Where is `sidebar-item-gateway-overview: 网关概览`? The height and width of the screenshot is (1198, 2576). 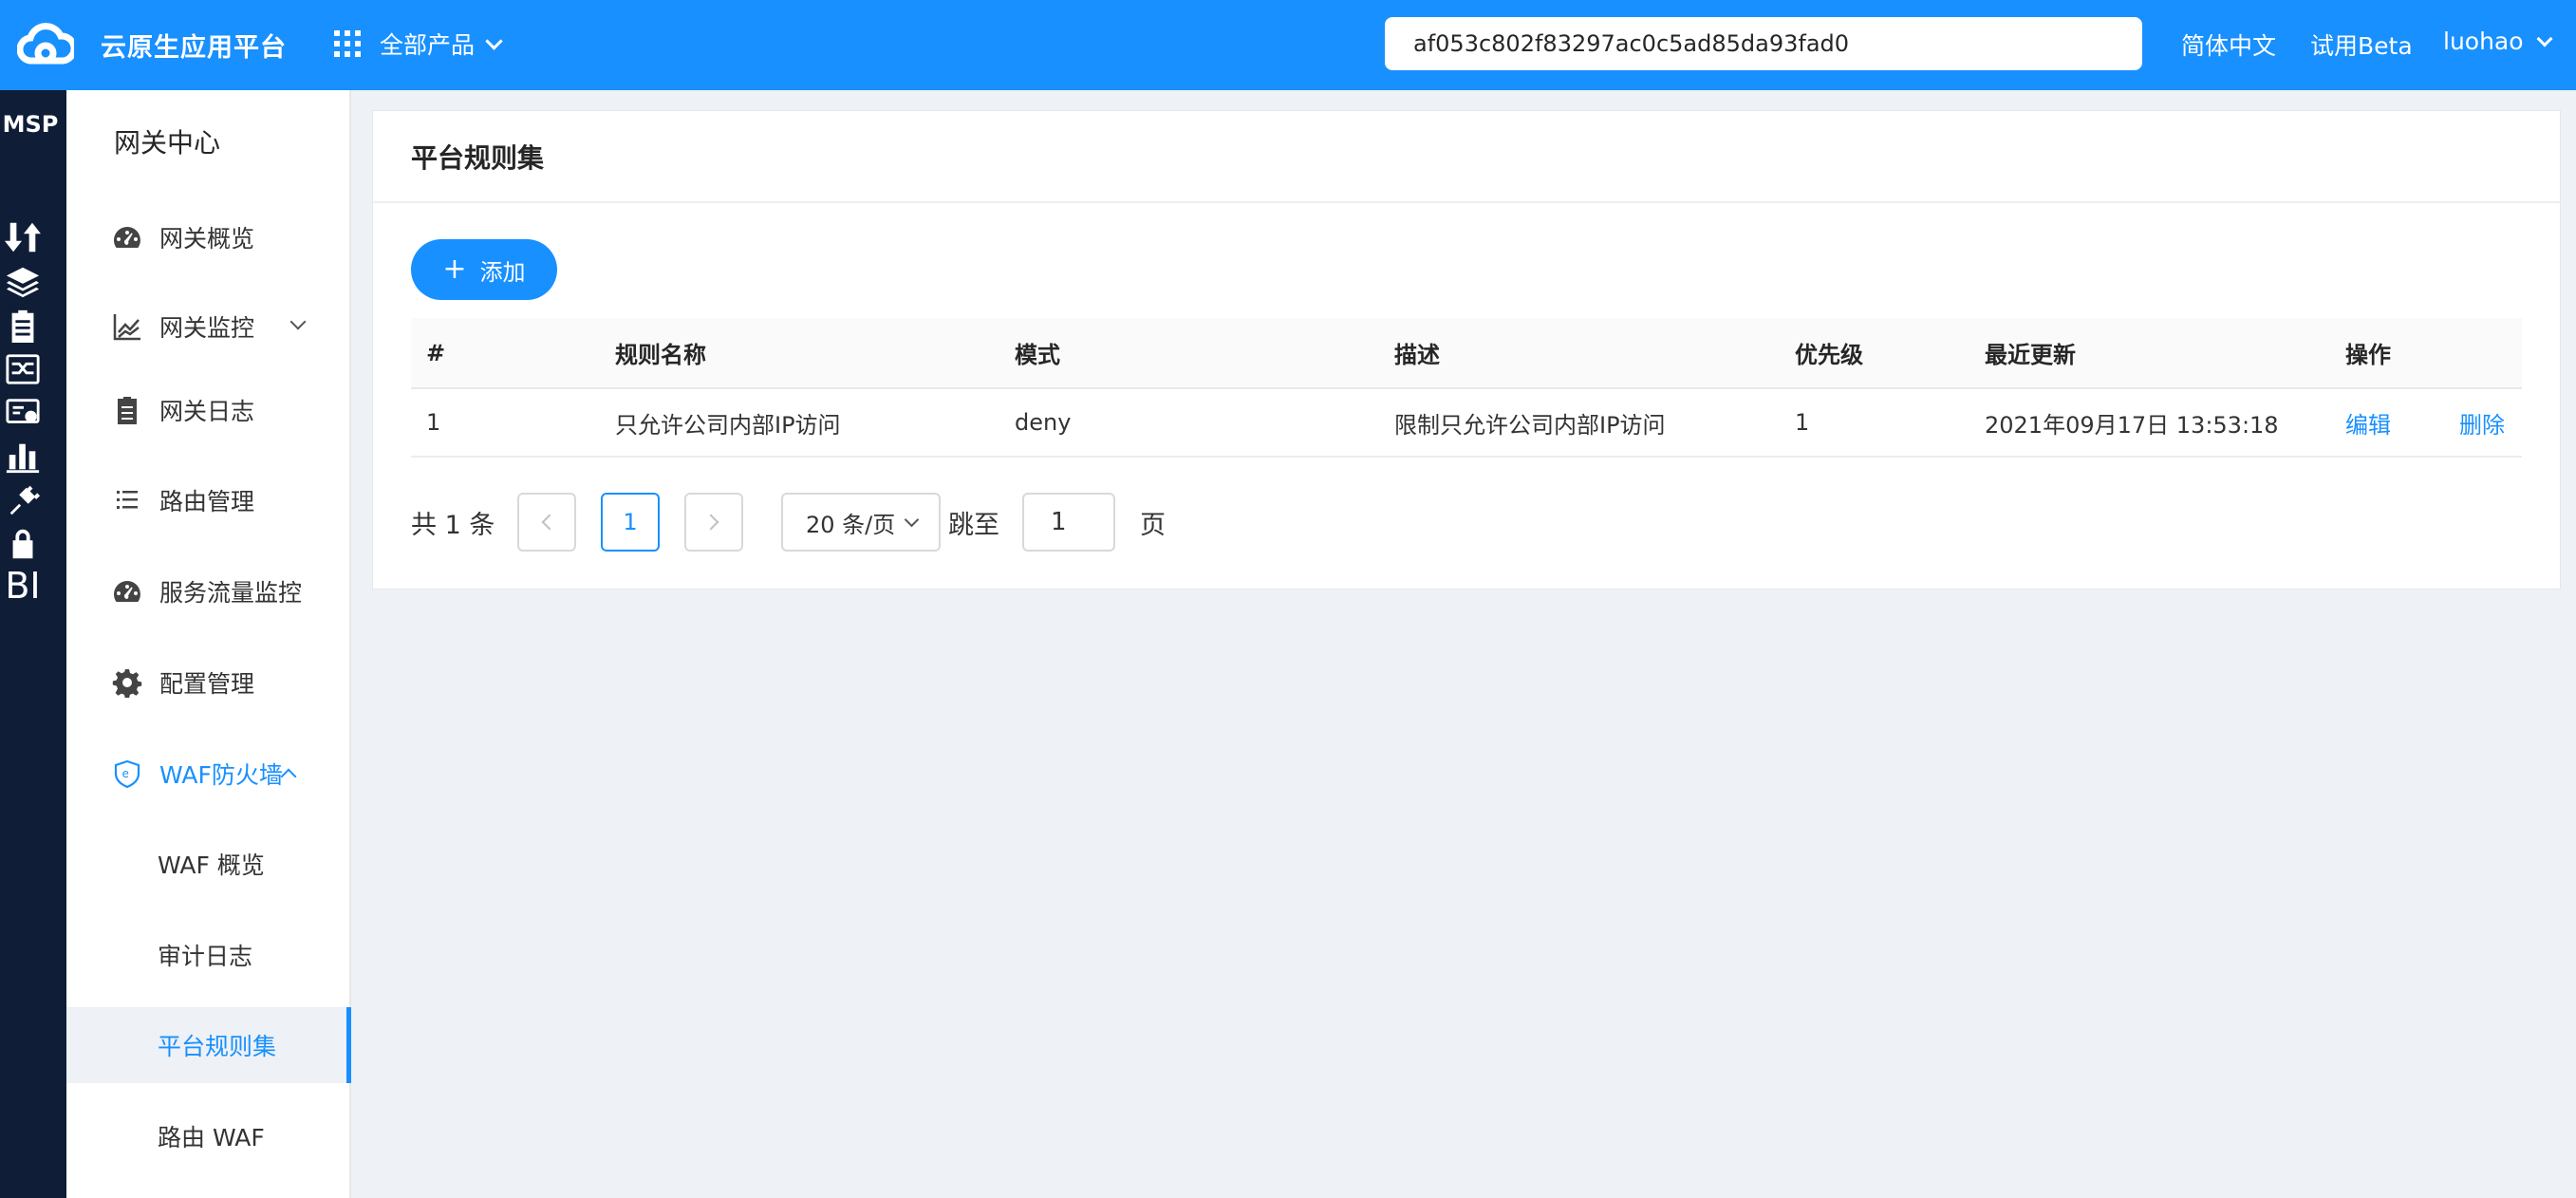 sidebar-item-gateway-overview: 网关概览 is located at coordinates (208, 237).